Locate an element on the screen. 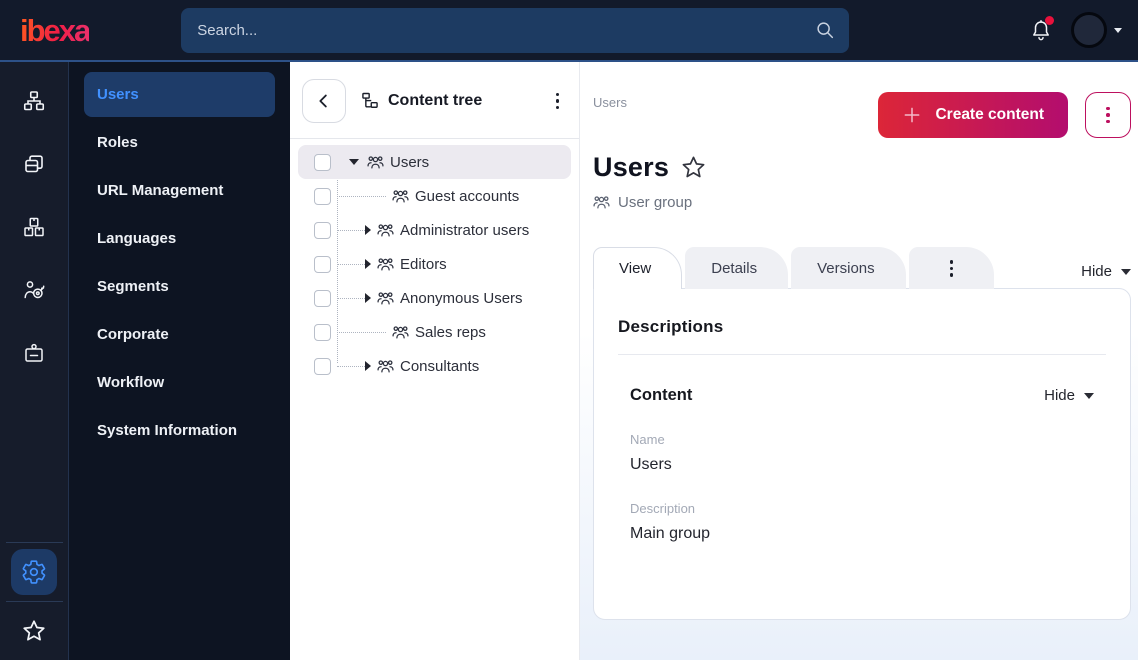  divider is located at coordinates (862, 354).